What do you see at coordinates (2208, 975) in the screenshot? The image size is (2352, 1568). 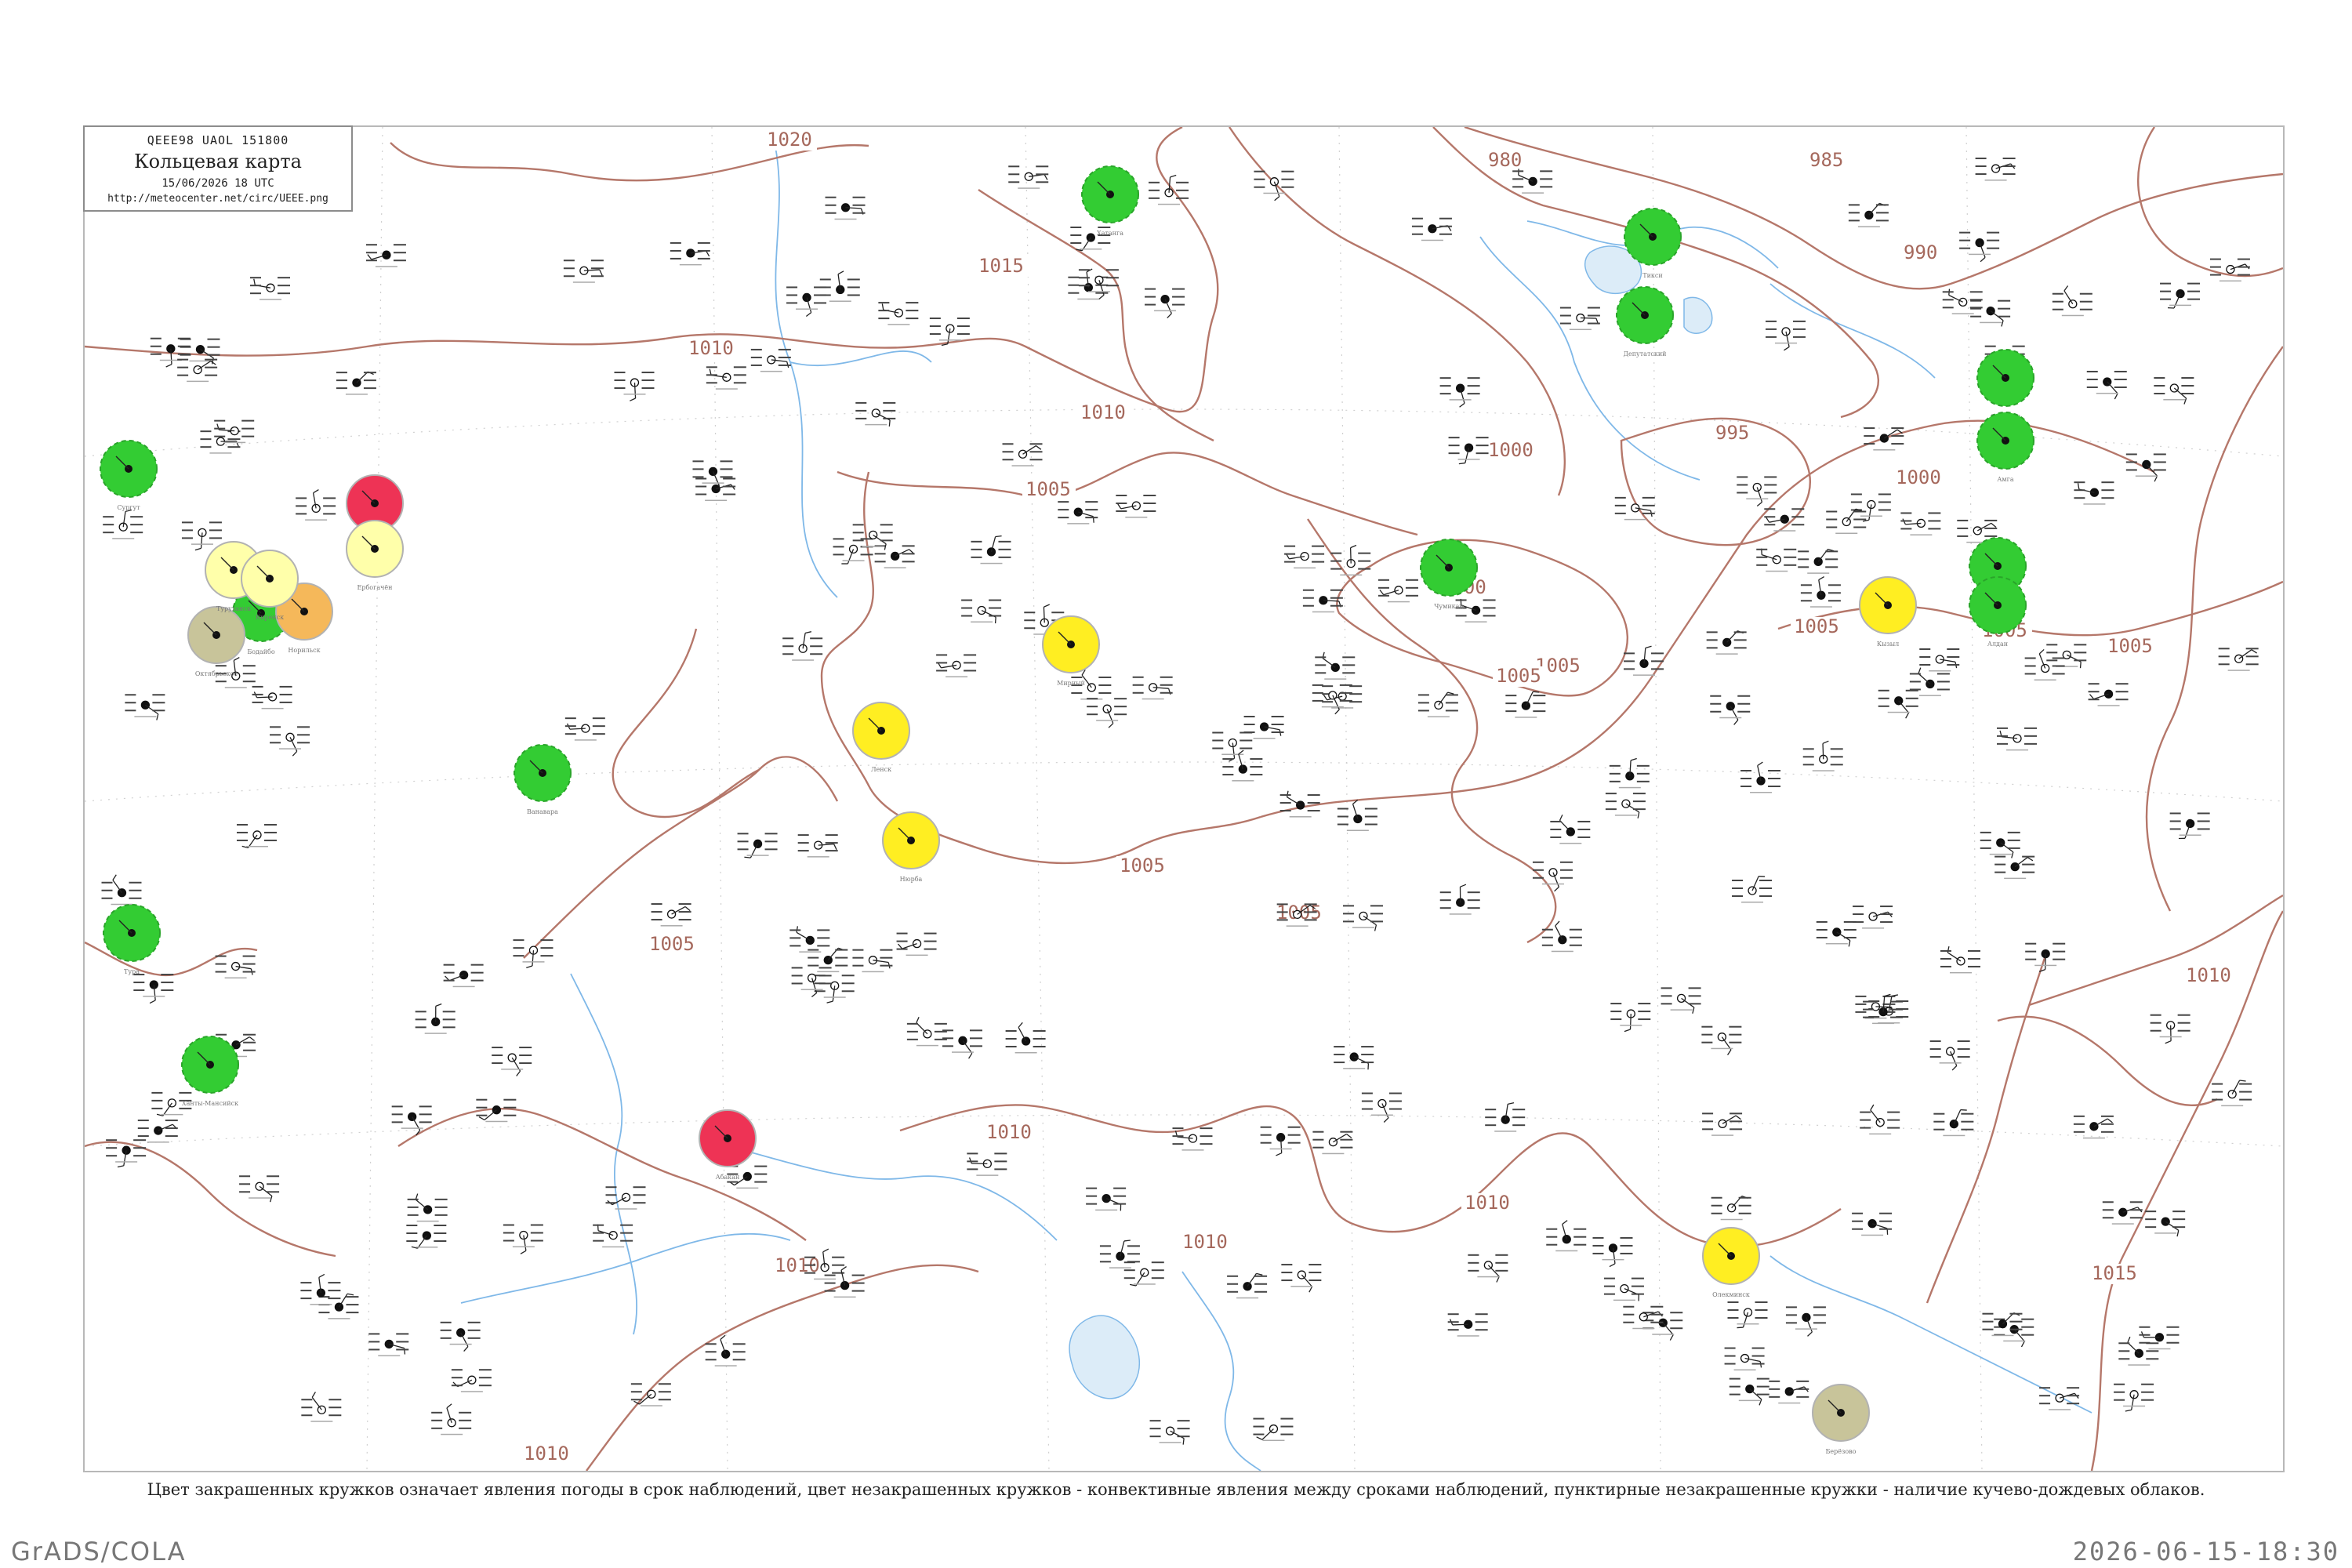 I see `isobar-label: 1010` at bounding box center [2208, 975].